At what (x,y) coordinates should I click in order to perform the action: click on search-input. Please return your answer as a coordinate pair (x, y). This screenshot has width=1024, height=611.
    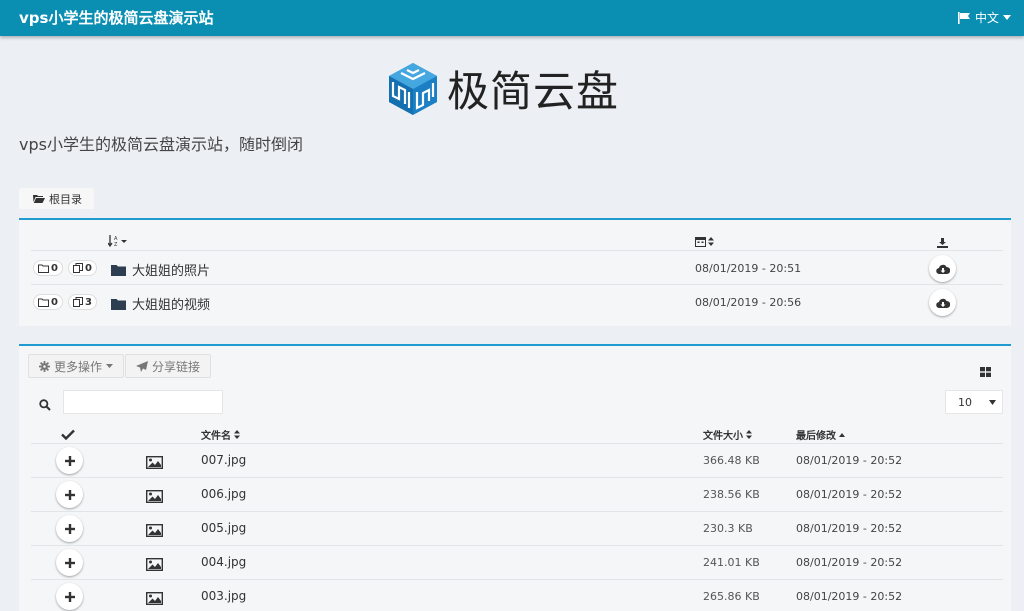
    Looking at the image, I should click on (143, 402).